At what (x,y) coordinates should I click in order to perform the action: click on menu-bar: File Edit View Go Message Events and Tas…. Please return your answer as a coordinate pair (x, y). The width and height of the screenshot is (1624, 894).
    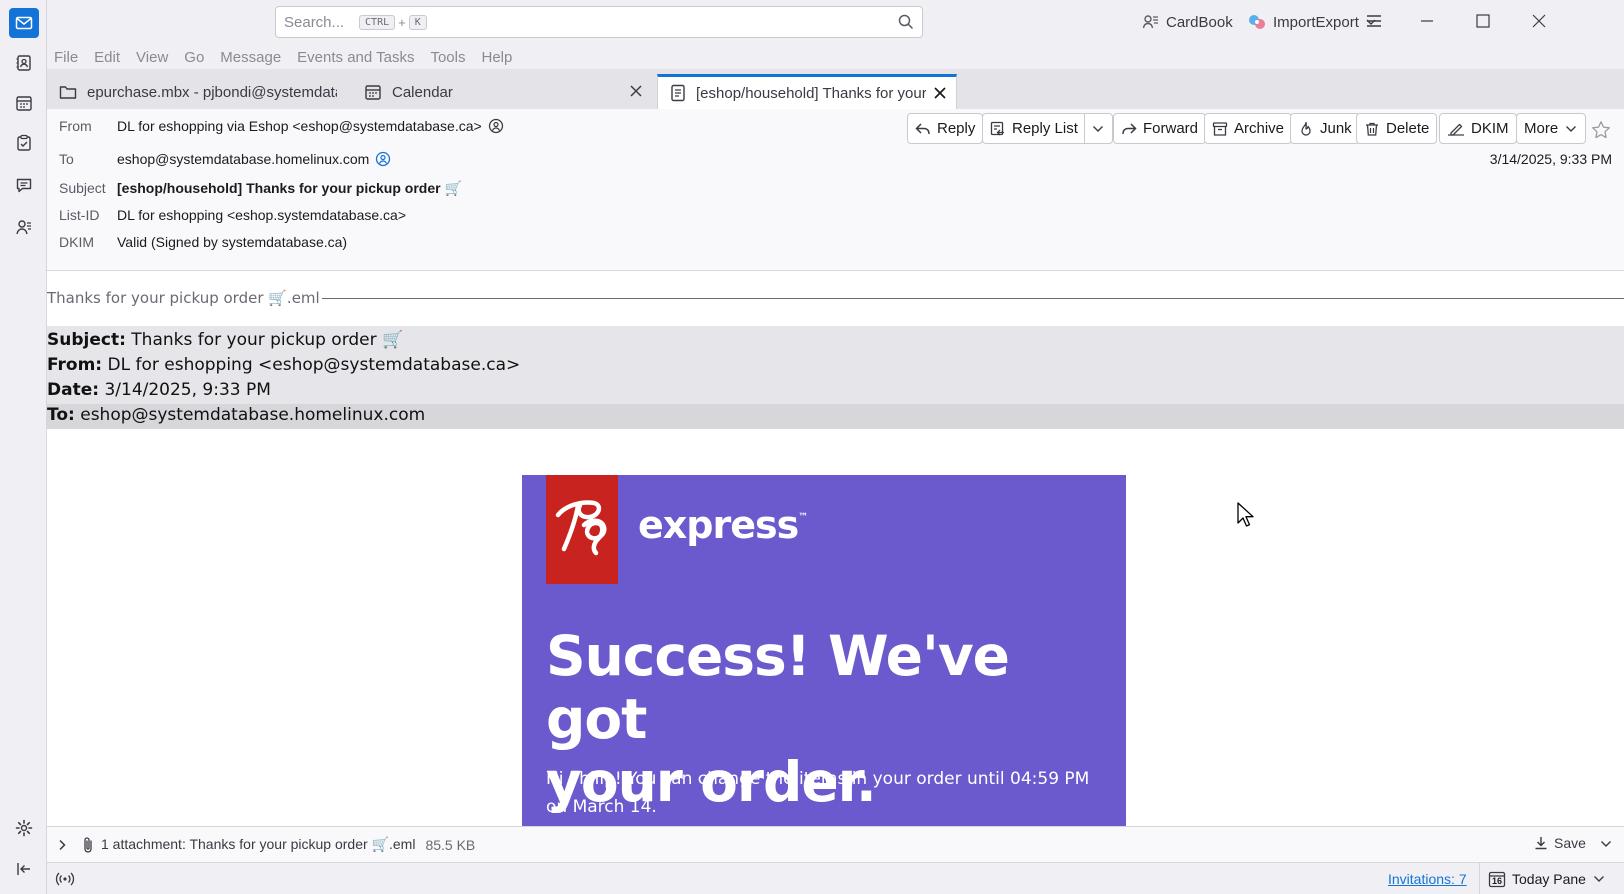
    Looking at the image, I should click on (835, 57).